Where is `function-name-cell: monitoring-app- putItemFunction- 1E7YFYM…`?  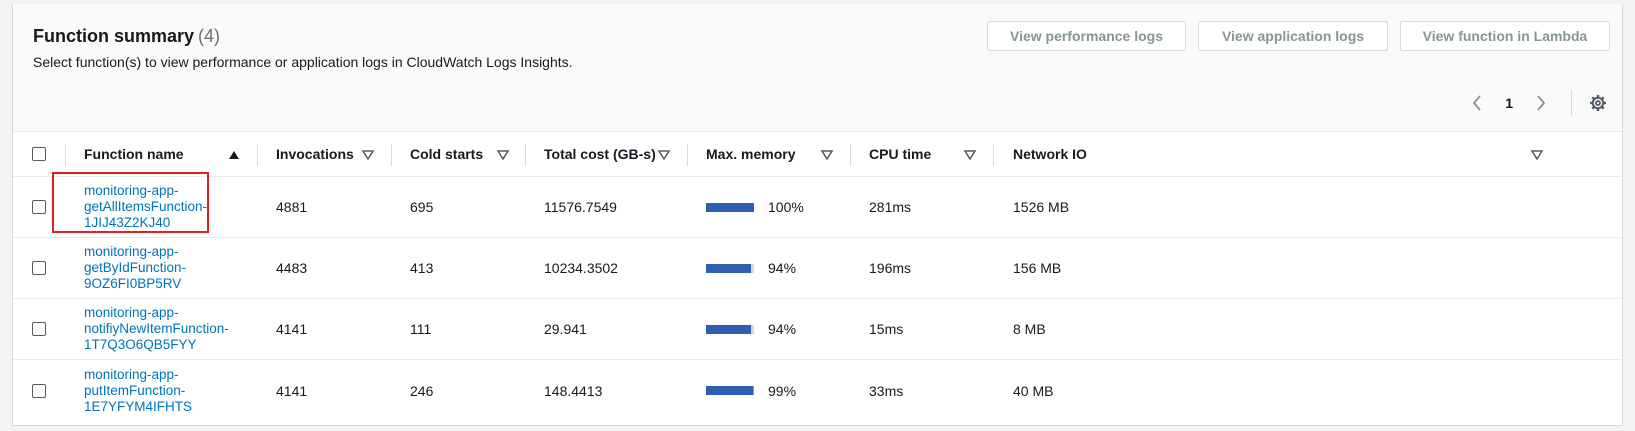
function-name-cell: monitoring-app- putItemFunction- 1E7YFYM… is located at coordinates (138, 390).